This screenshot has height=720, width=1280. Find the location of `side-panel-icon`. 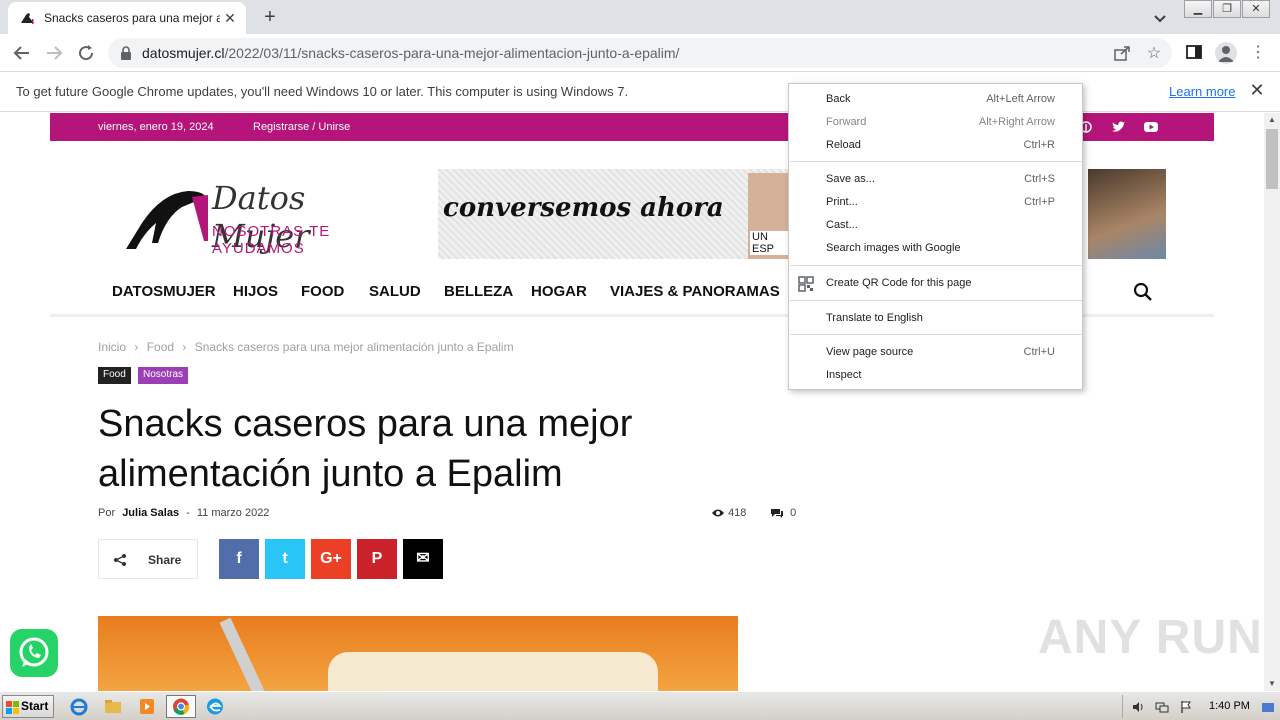

side-panel-icon is located at coordinates (1194, 53).